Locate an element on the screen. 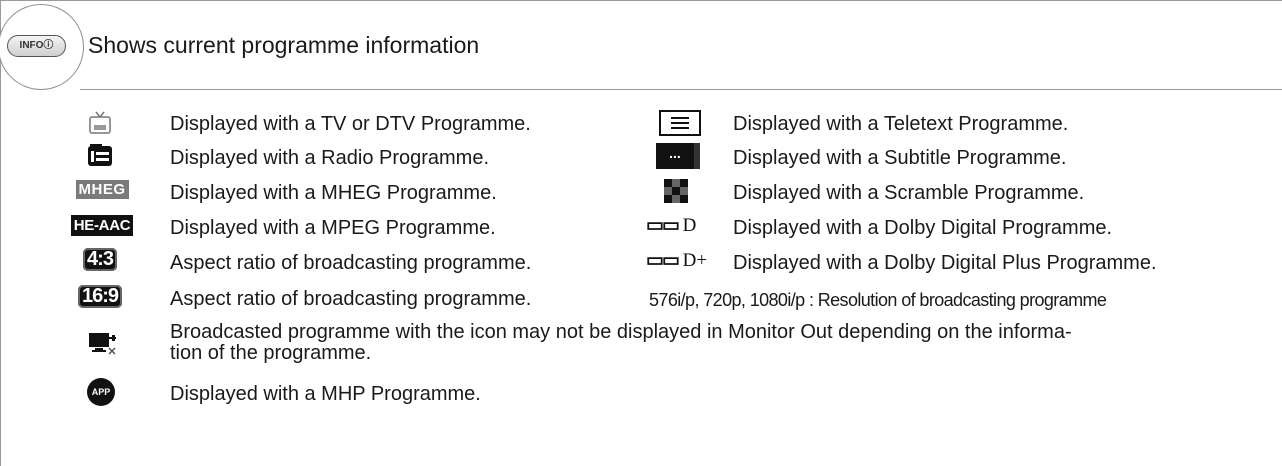 This screenshot has height=466, width=1282. aspect-4-3-badge: 4:3 is located at coordinates (100, 259).